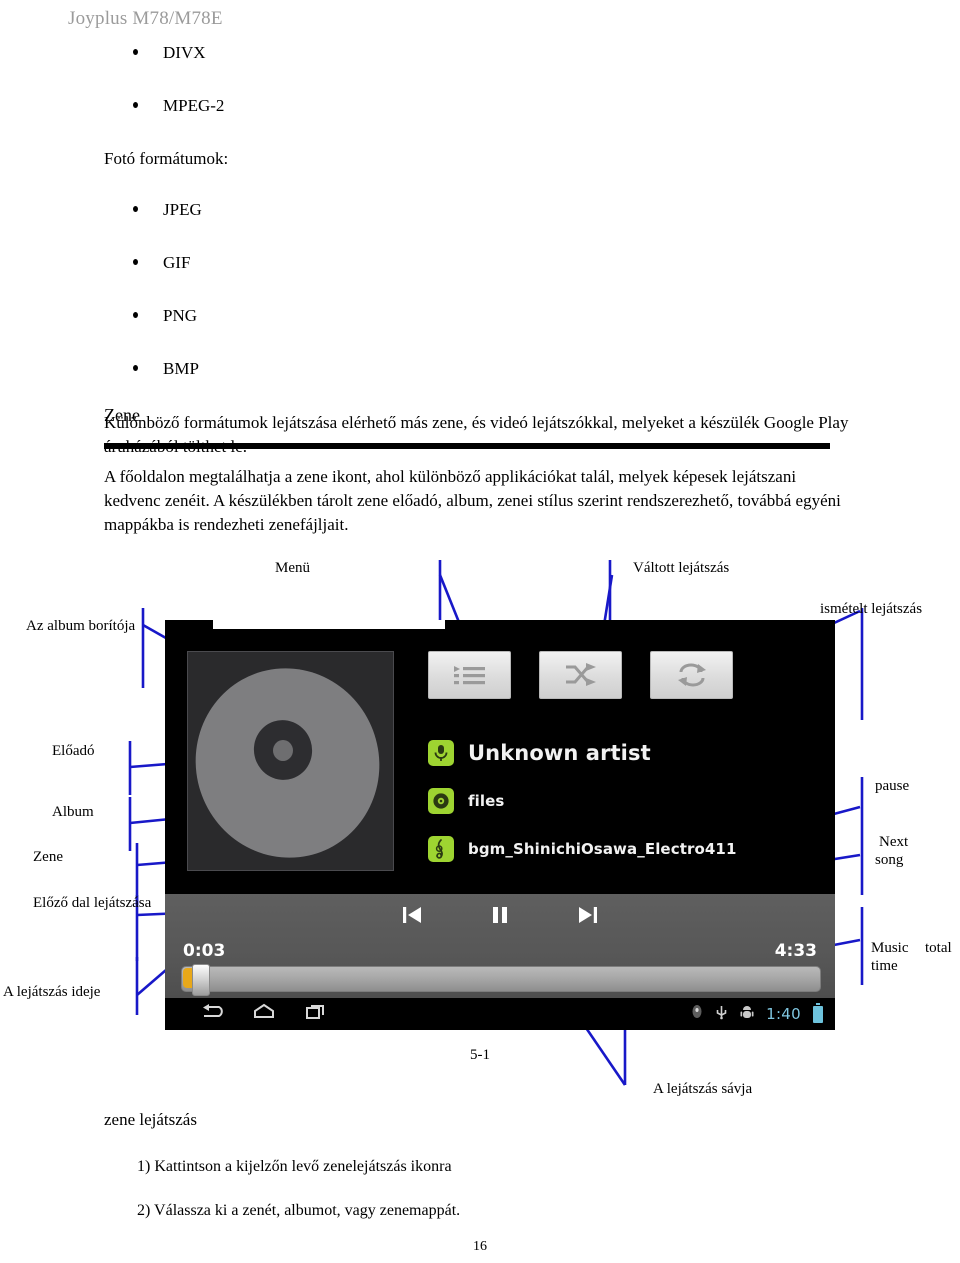  I want to click on nav-buttons, so click(264, 1014).